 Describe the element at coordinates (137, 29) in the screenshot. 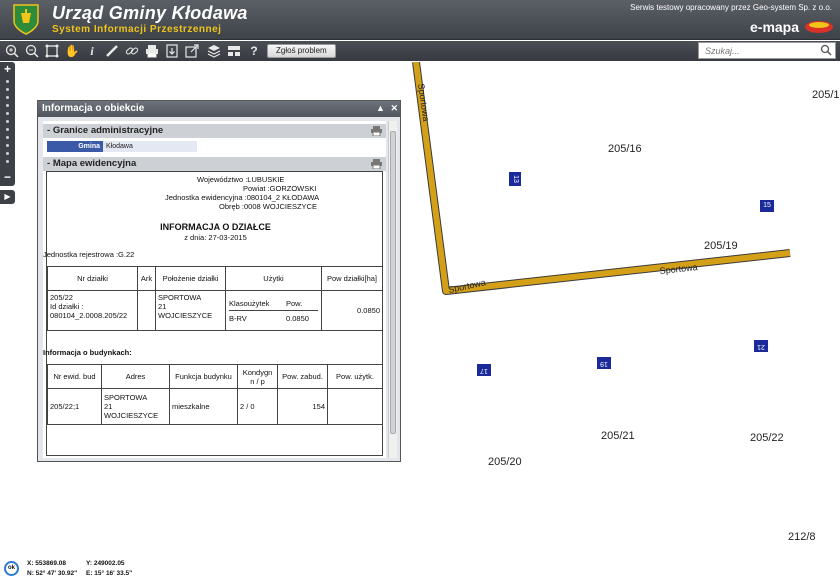

I see `app-subtitle: System Informacji Przestrzennej` at that location.